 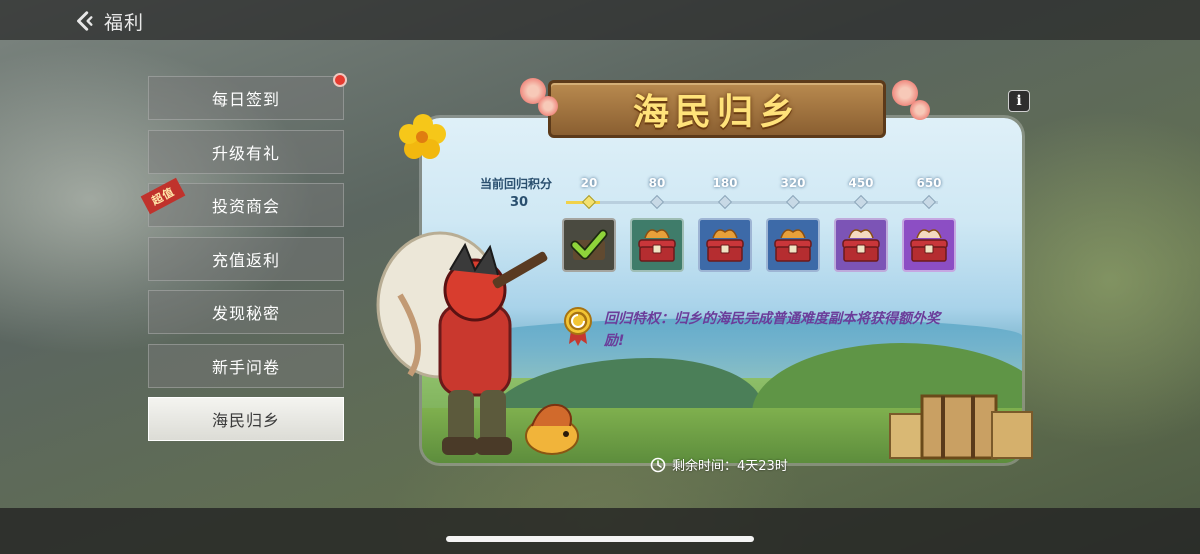 I want to click on score-value: 30, so click(x=519, y=202).